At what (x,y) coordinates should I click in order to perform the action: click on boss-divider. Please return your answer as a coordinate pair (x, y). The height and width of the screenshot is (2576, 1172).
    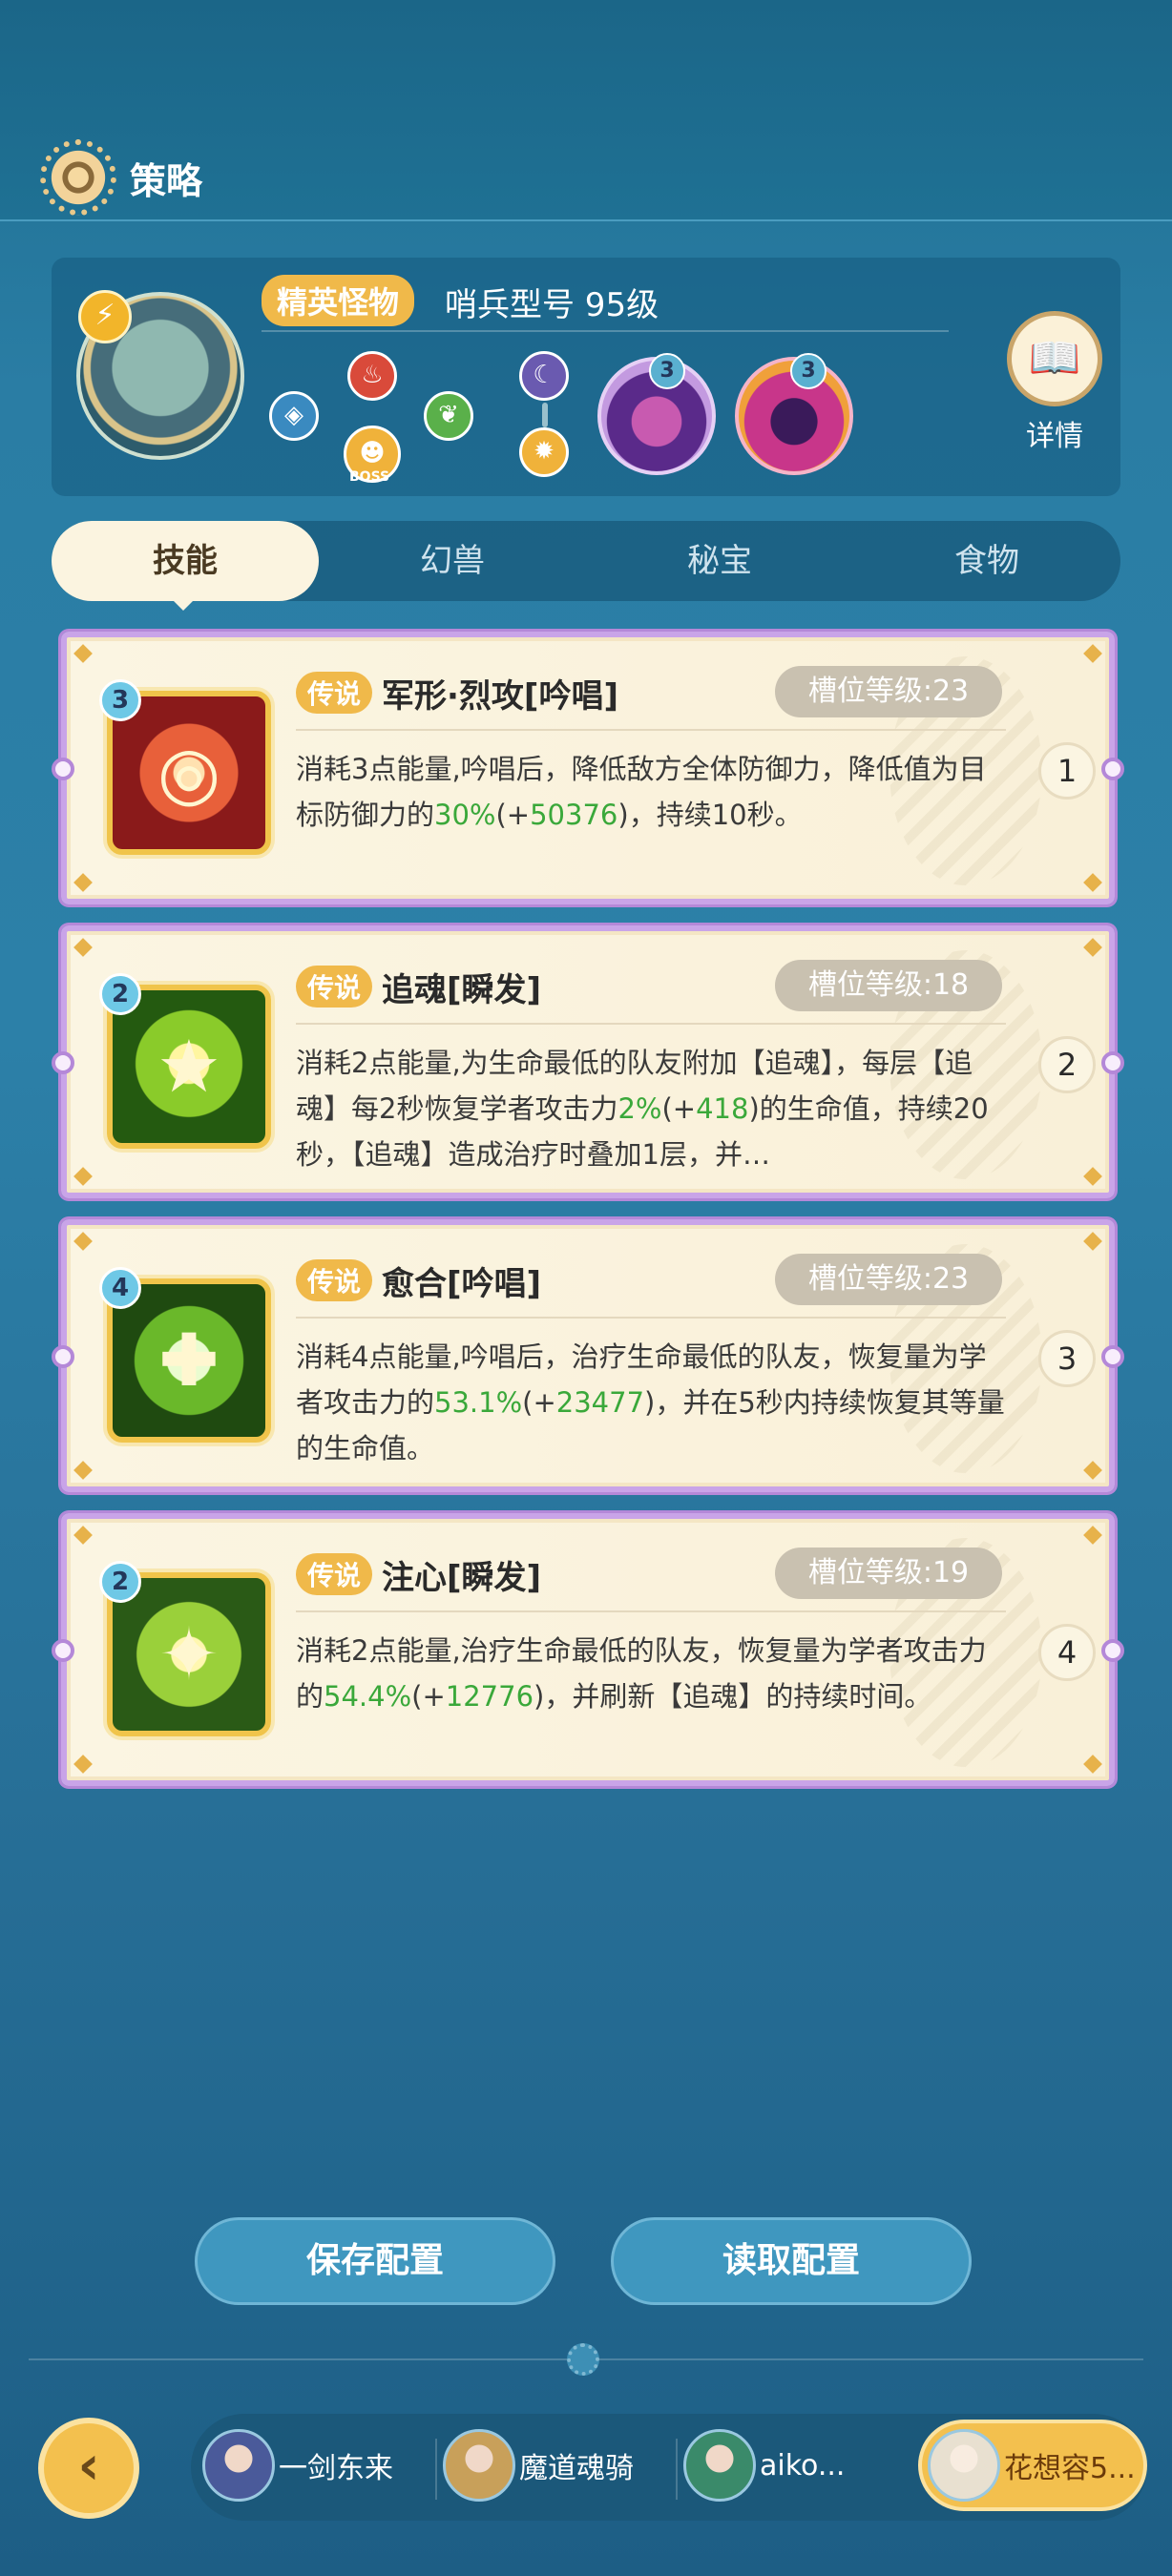
    Looking at the image, I should click on (605, 331).